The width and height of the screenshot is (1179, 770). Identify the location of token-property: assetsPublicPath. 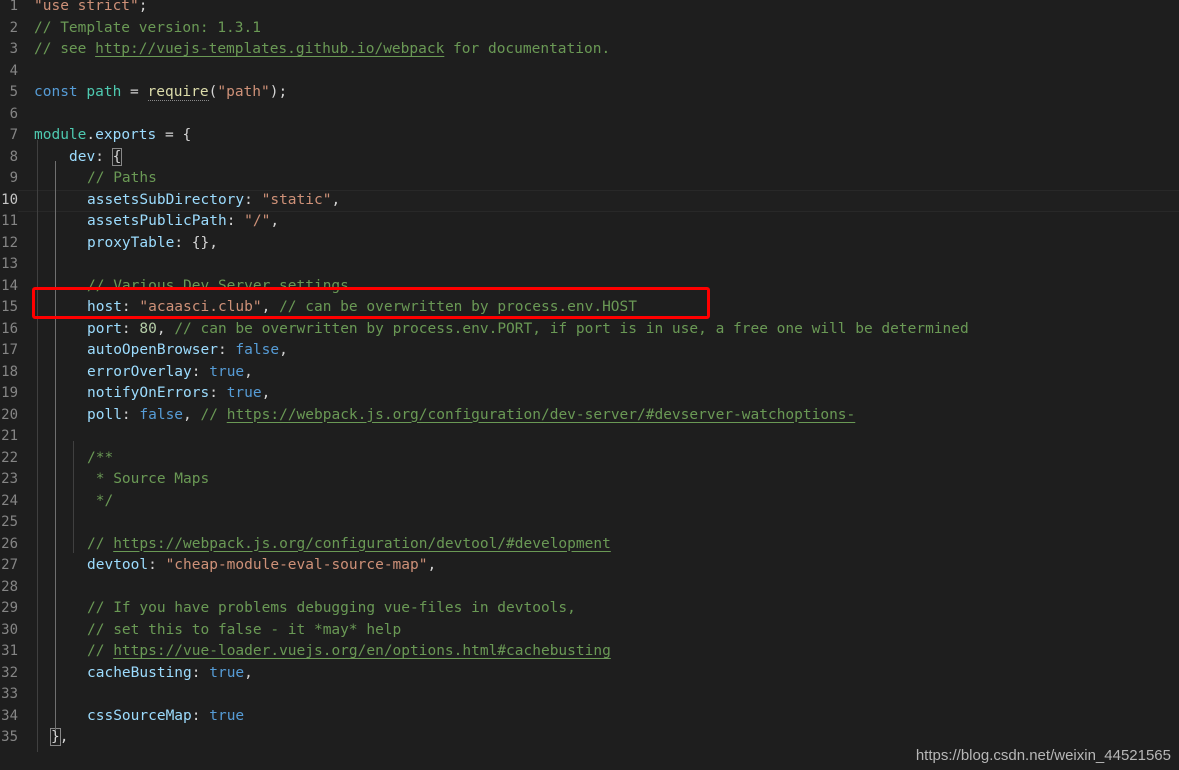
(157, 221).